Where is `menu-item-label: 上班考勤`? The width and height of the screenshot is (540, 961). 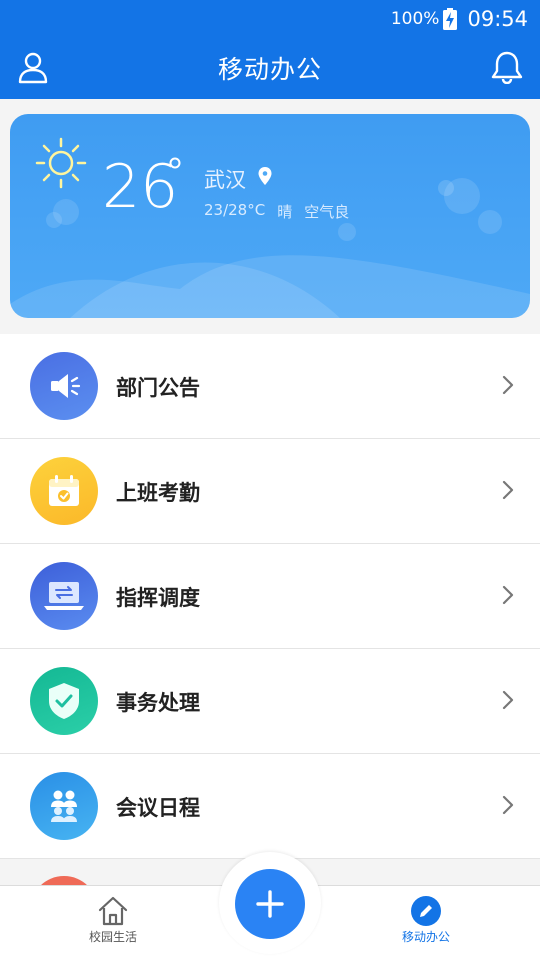 menu-item-label: 上班考勤 is located at coordinates (158, 493).